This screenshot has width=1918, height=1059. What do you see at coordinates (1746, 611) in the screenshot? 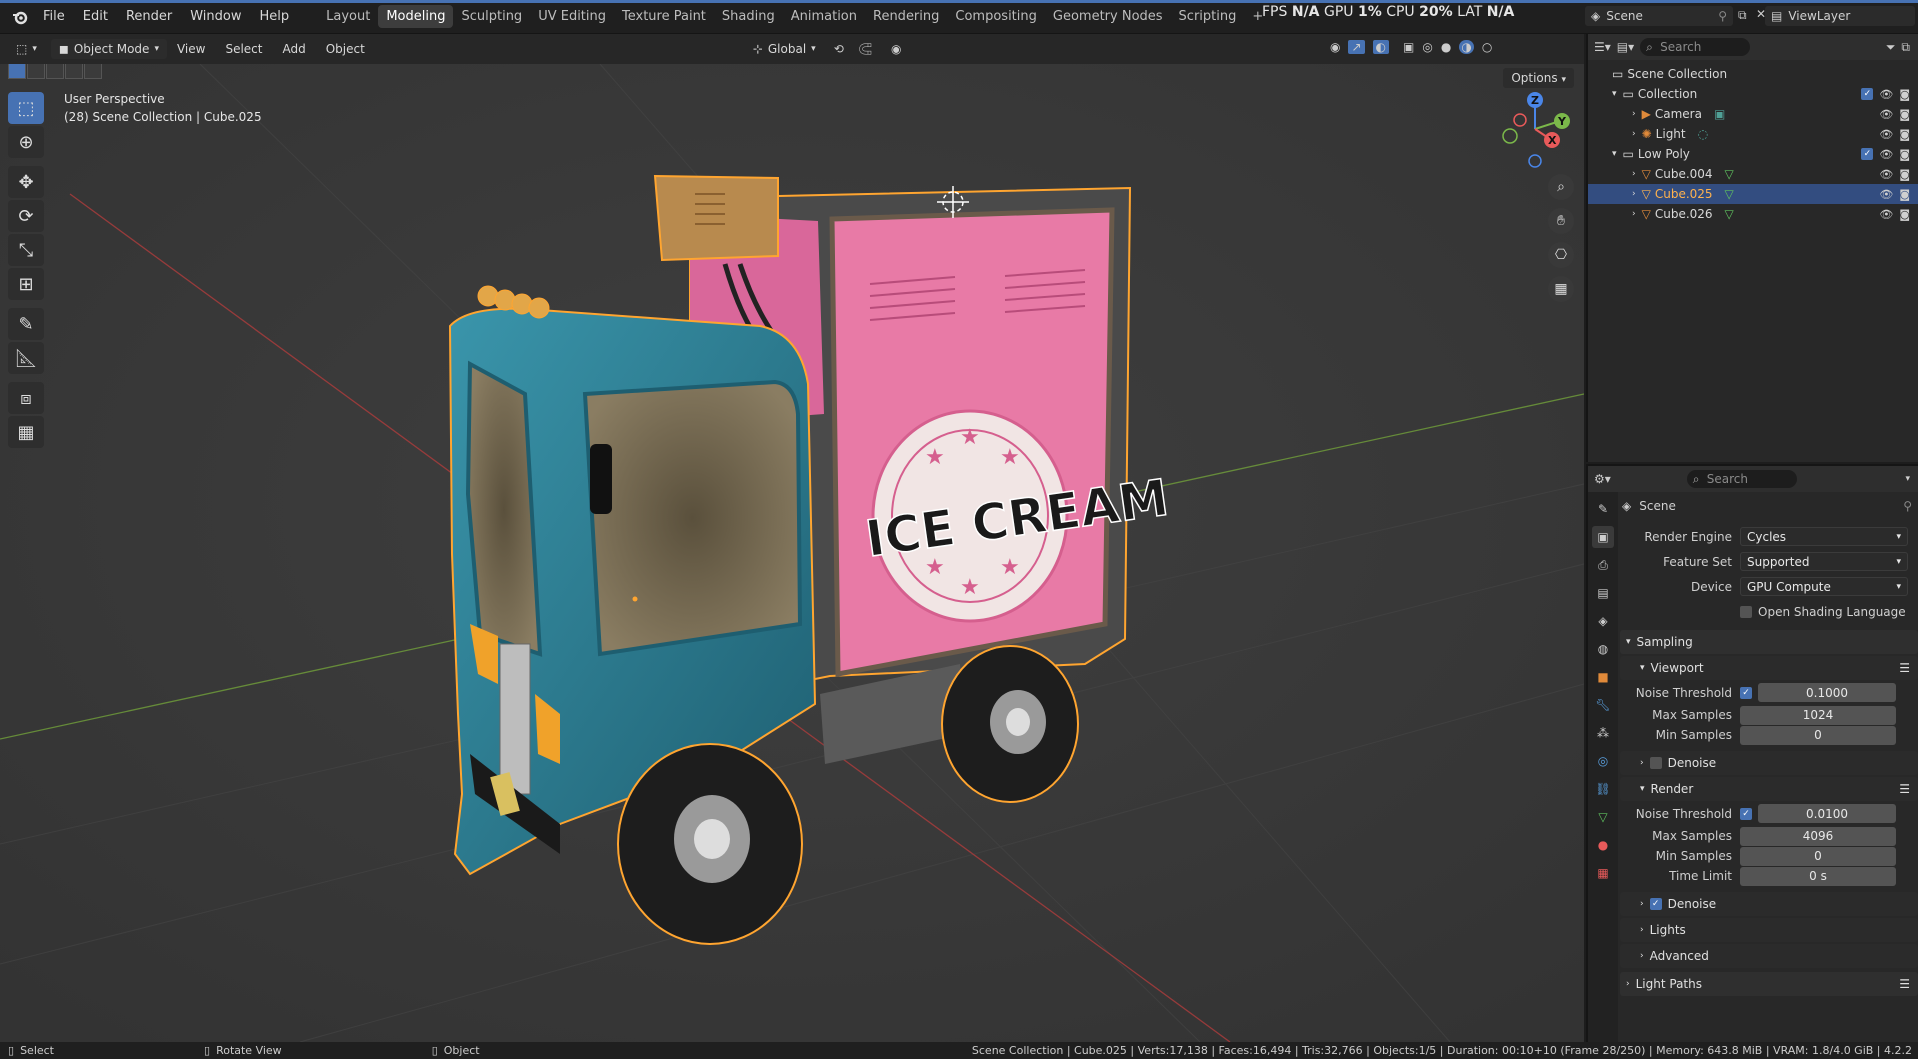
I see `osl-checkbox` at bounding box center [1746, 611].